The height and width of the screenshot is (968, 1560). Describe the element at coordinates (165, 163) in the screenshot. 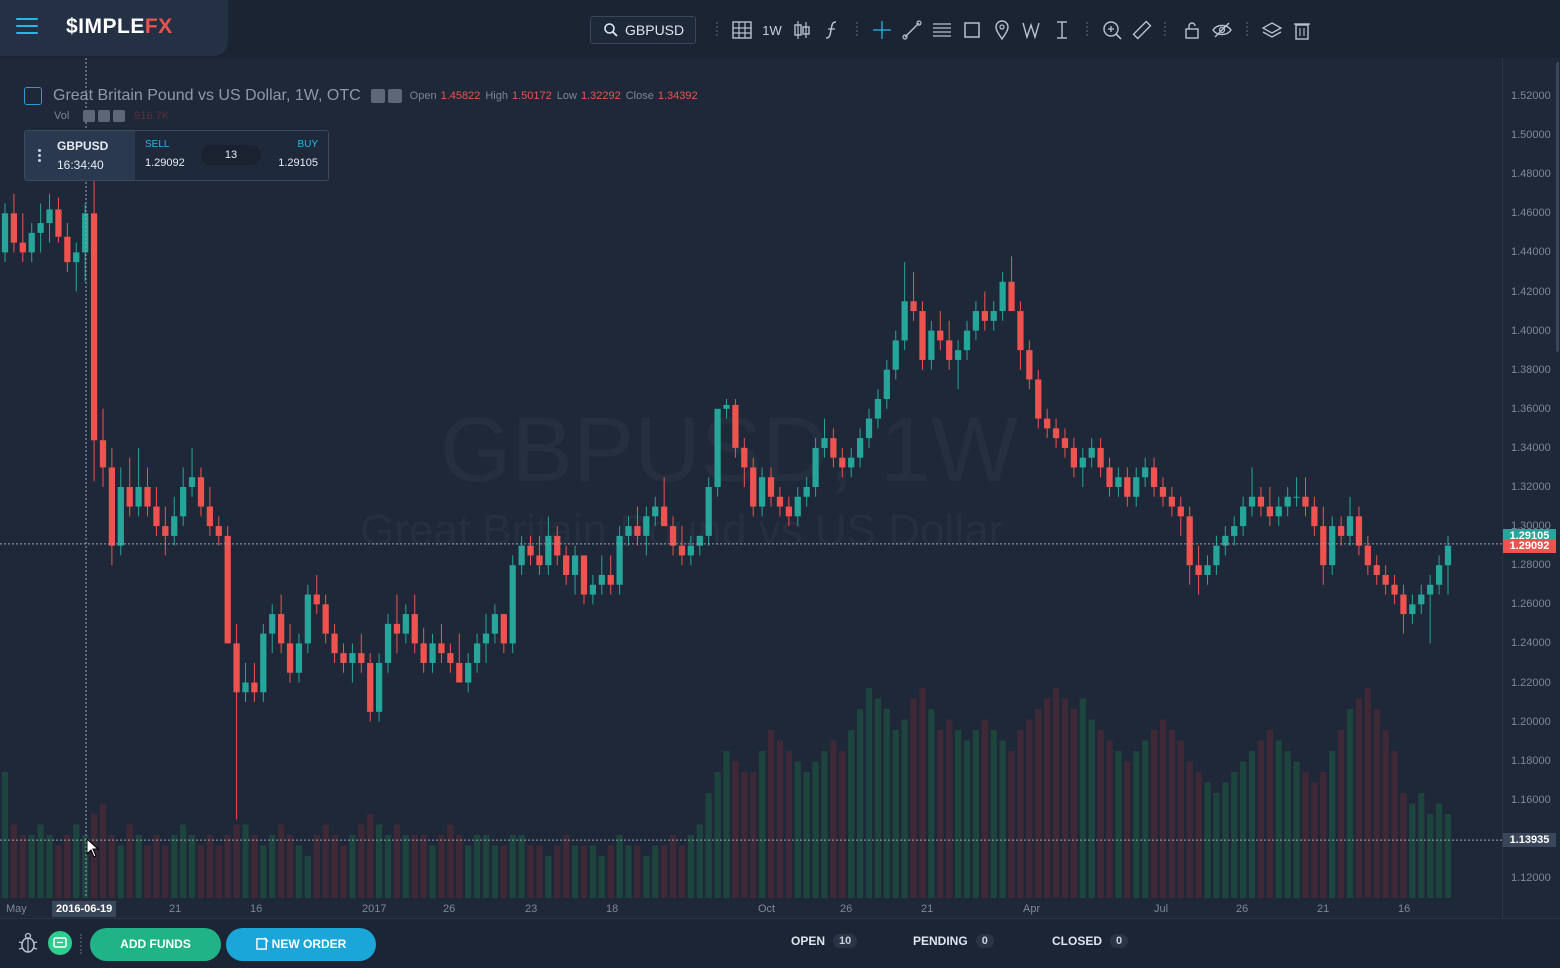

I see `sell-price: 1.29092` at that location.